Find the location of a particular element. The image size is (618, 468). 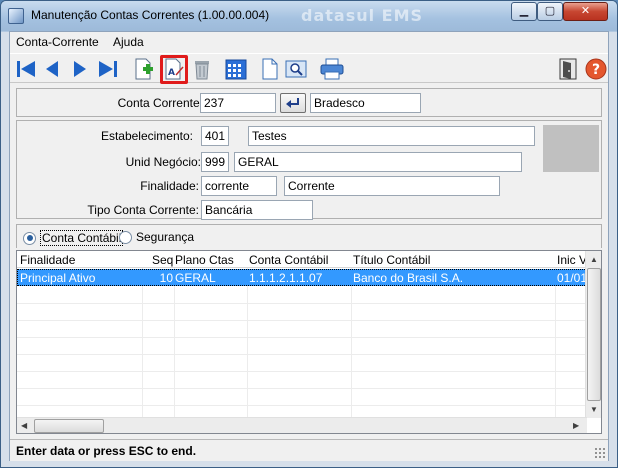

last-record-button is located at coordinates (108, 69).